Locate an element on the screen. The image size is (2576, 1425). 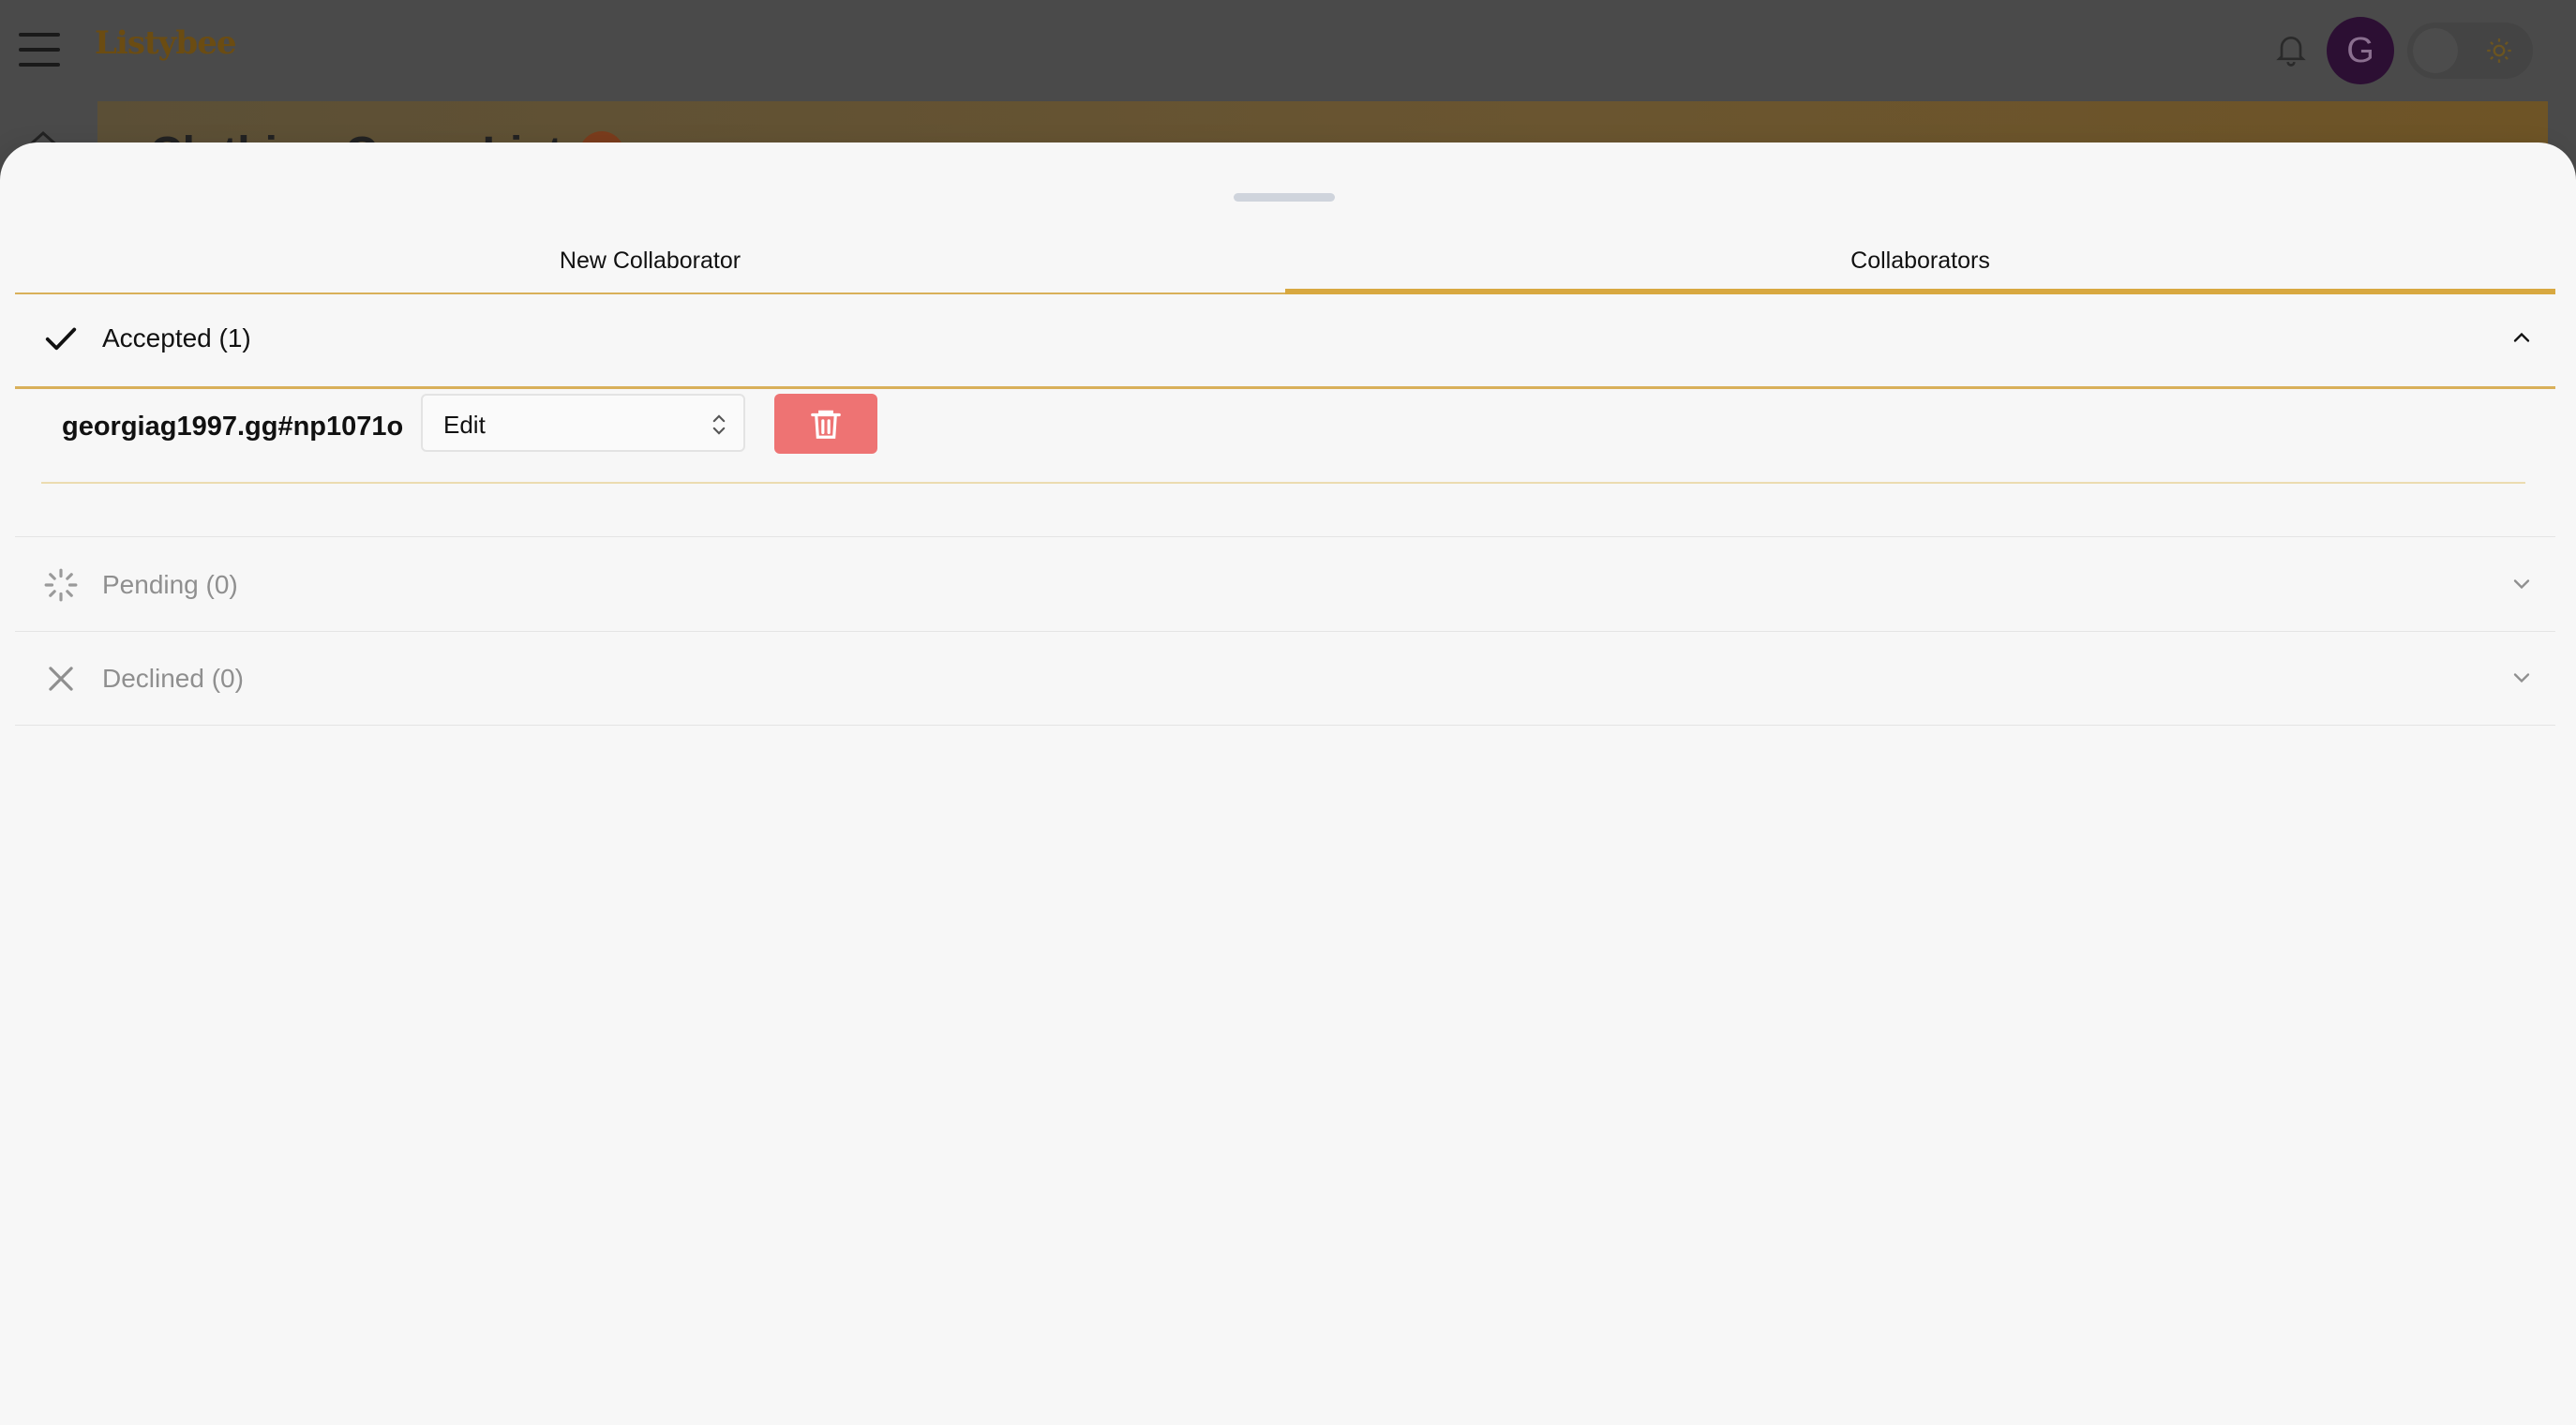
sheet-tabs: New Collaborator Collaborators is located at coordinates (1285, 268).